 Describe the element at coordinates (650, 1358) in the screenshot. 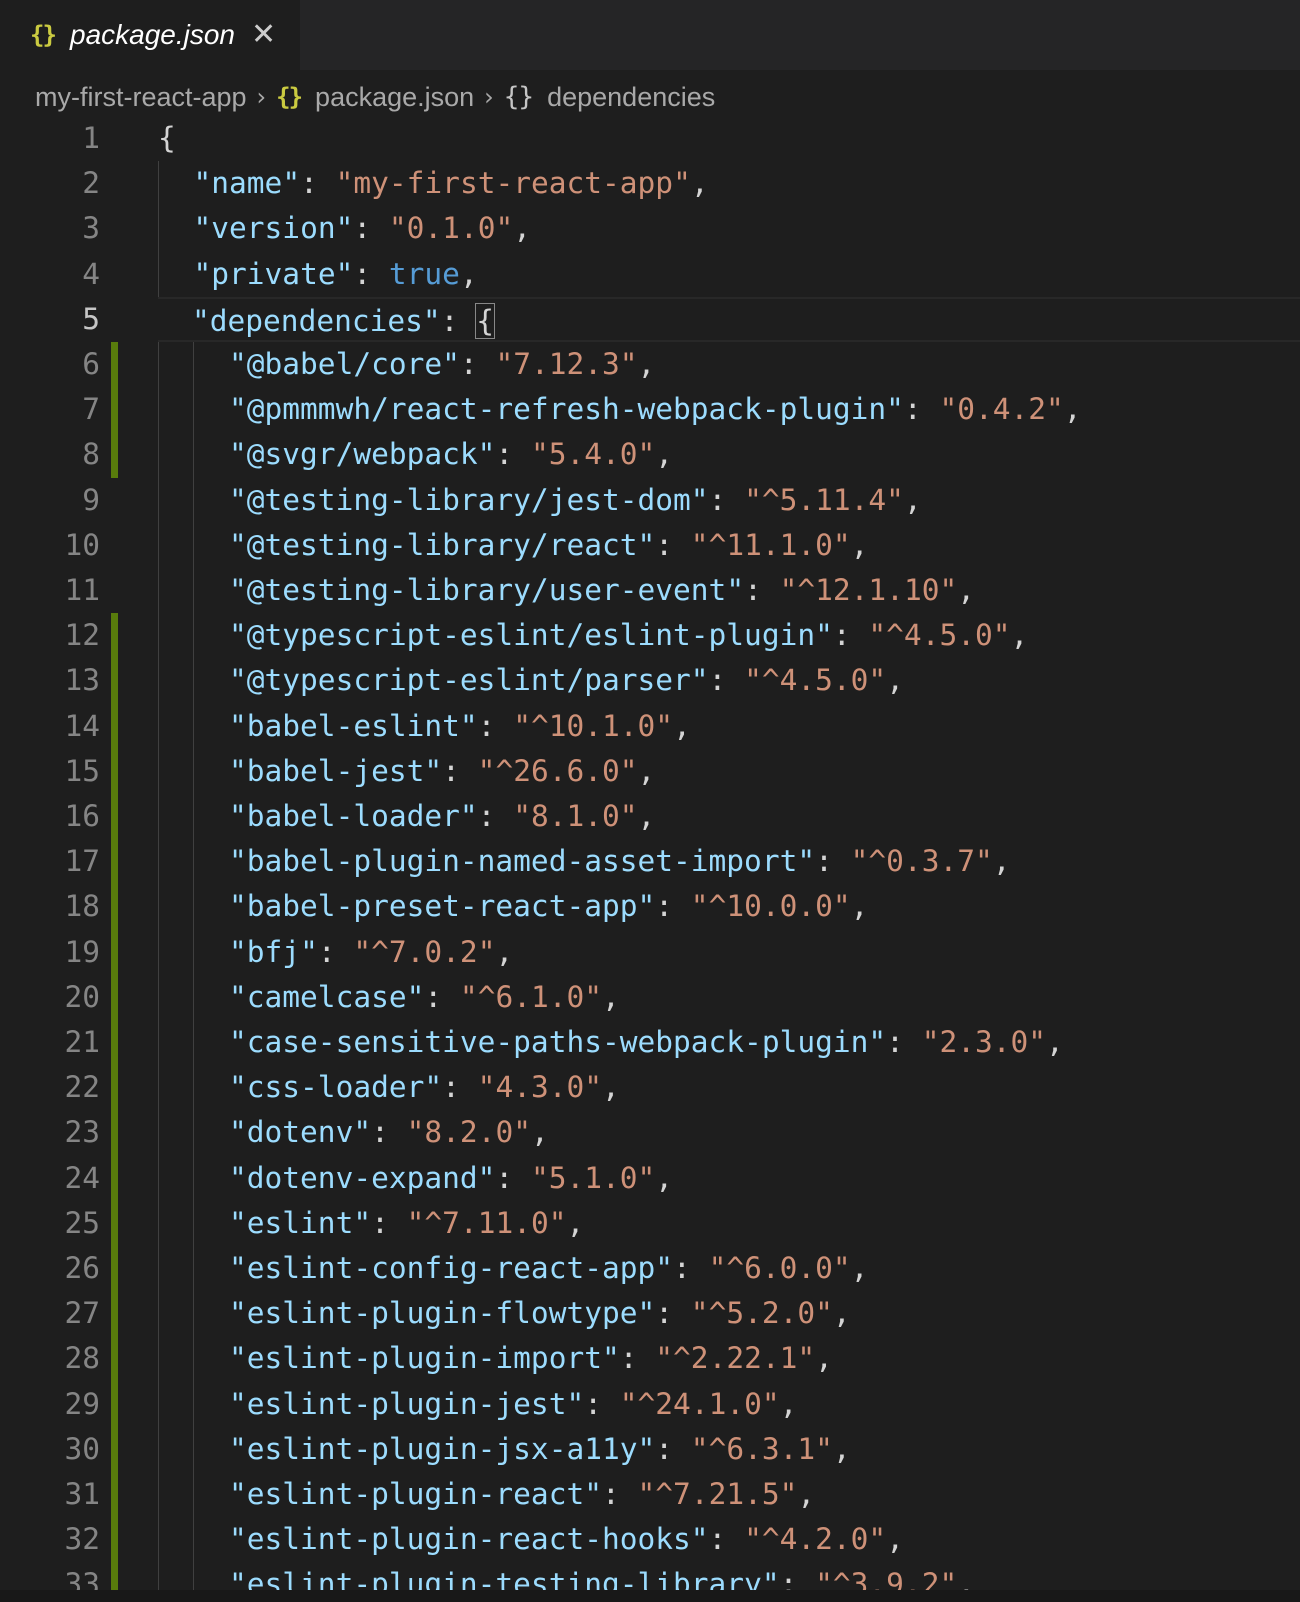

I see `code-line: 28 "eslint-plugin-import": "^2.22.1",` at that location.